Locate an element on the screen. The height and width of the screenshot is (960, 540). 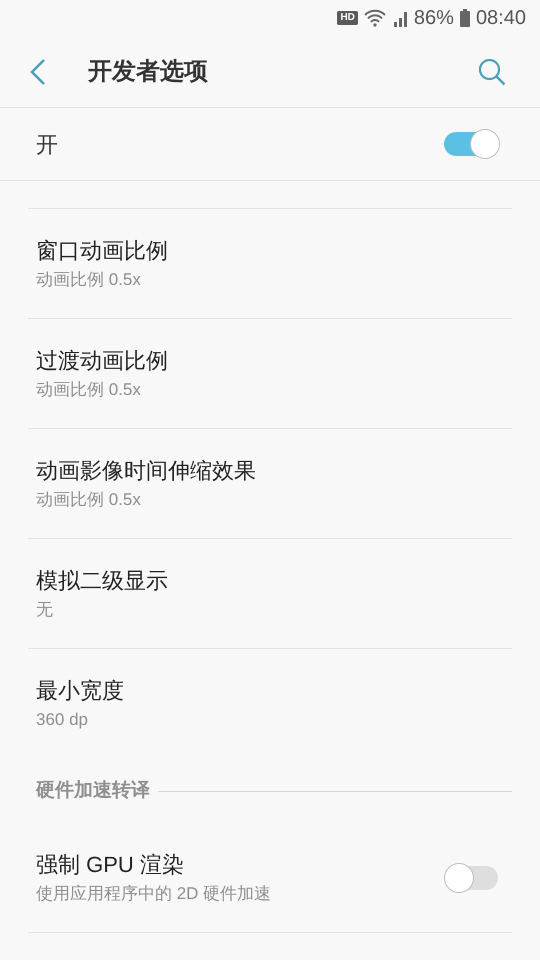
setting-title: 模拟二级显示 is located at coordinates (102, 580).